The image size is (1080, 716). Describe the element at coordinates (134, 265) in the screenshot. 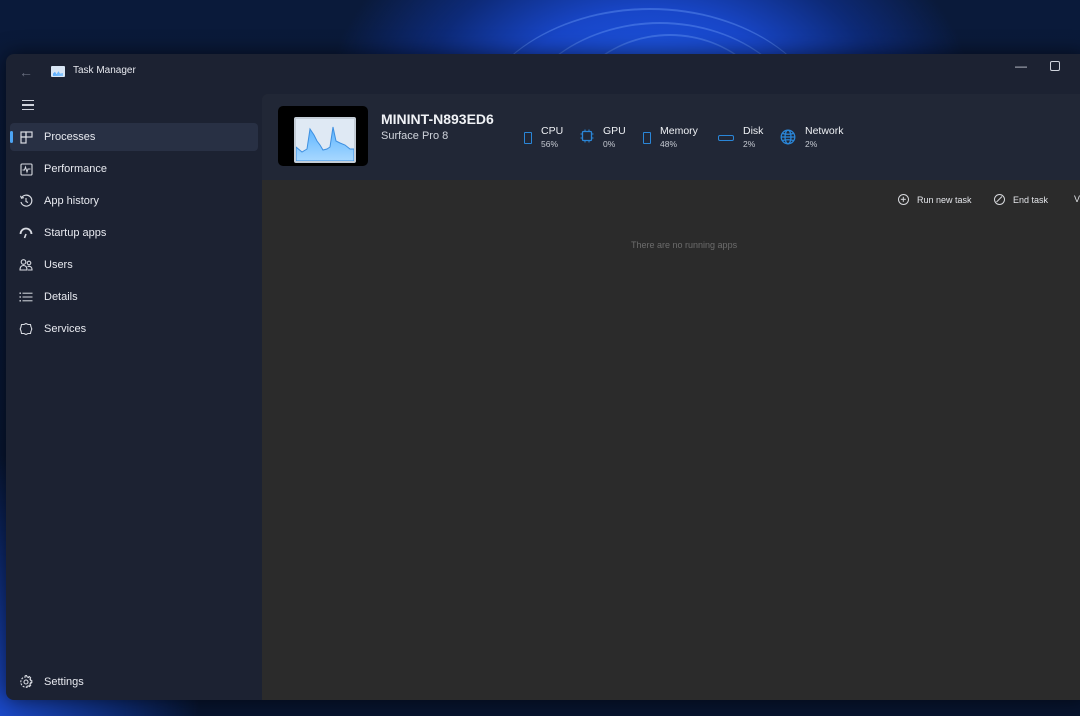

I see `sidebar-item-users: Users` at that location.